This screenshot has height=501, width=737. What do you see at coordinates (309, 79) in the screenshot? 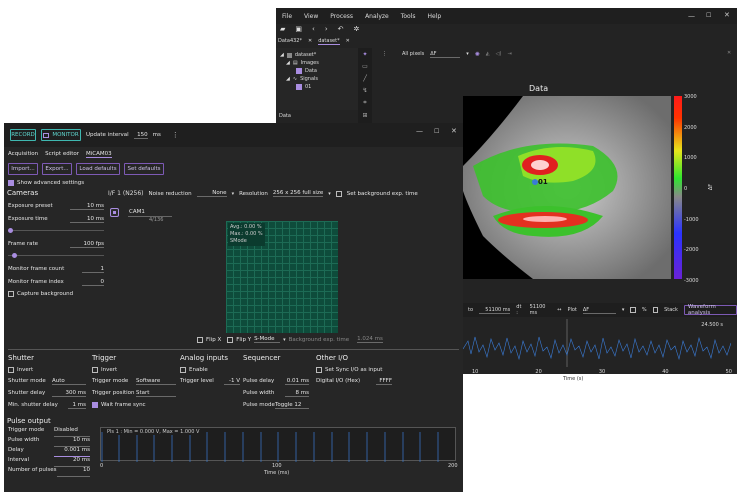
I see `tree-signals: Signals` at bounding box center [309, 79].